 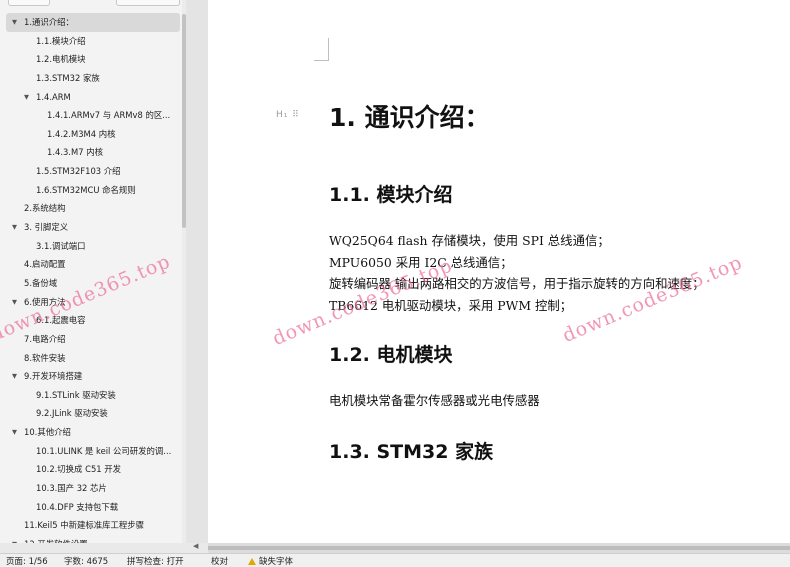 I want to click on status-page: 页面: 1/56, so click(x=27, y=561).